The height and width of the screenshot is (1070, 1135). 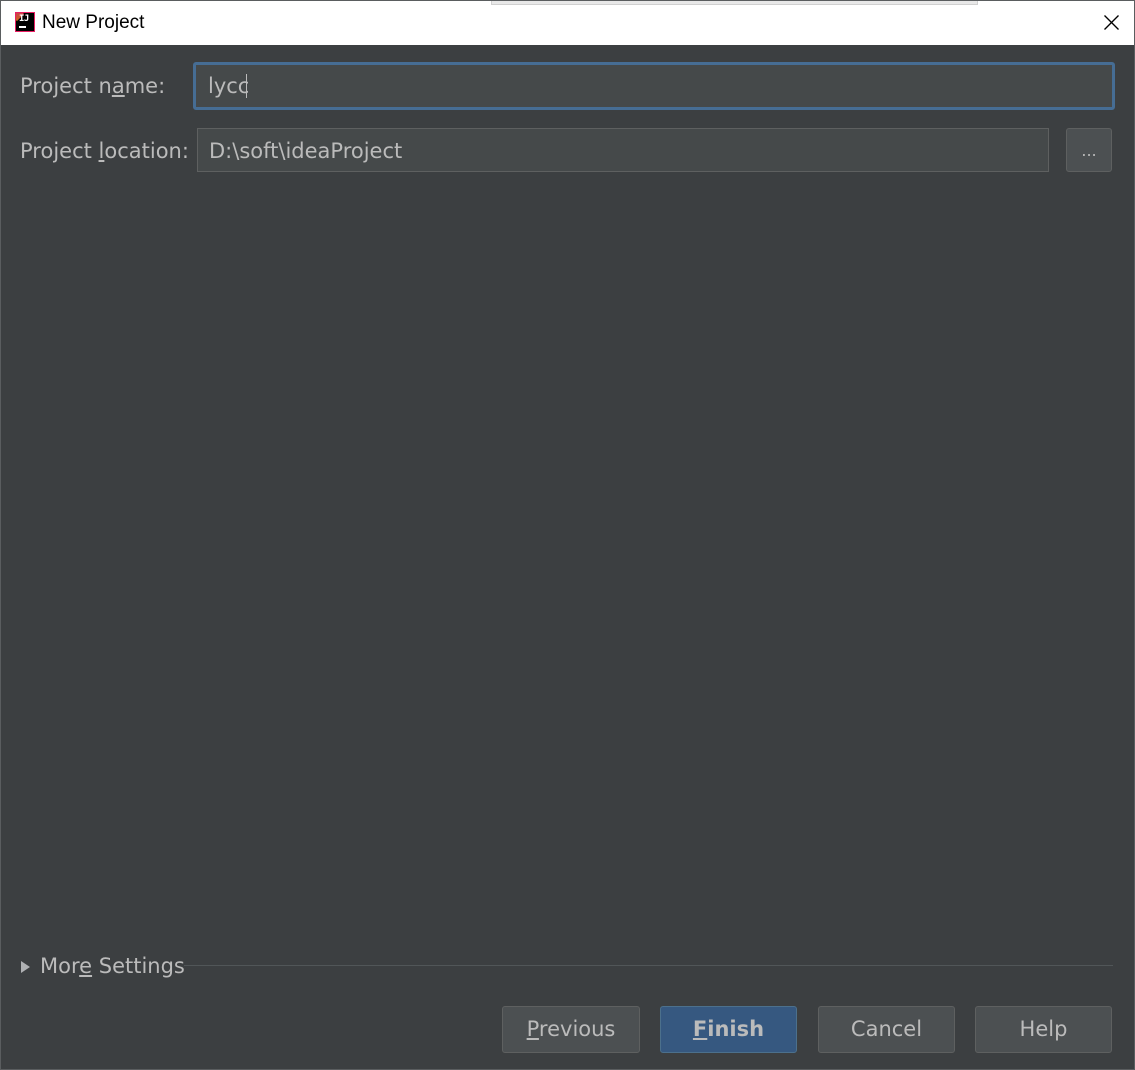 I want to click on help-button: Help, so click(x=1043, y=1029).